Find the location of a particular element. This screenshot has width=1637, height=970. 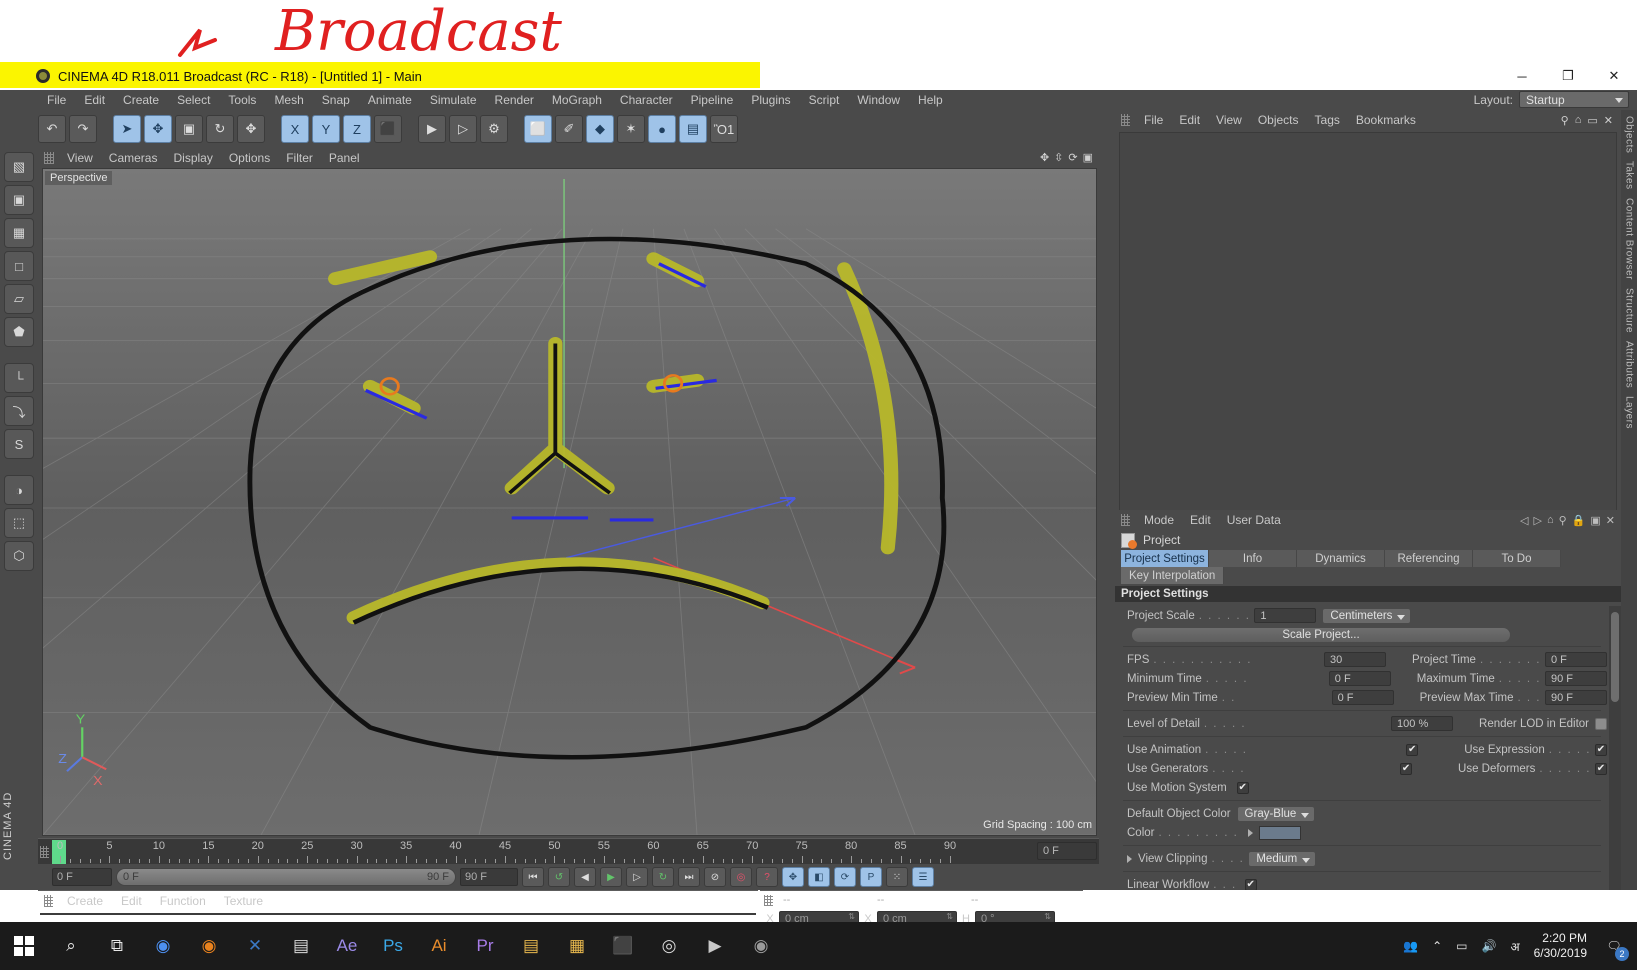

menu-item-select: Select is located at coordinates (193, 100).